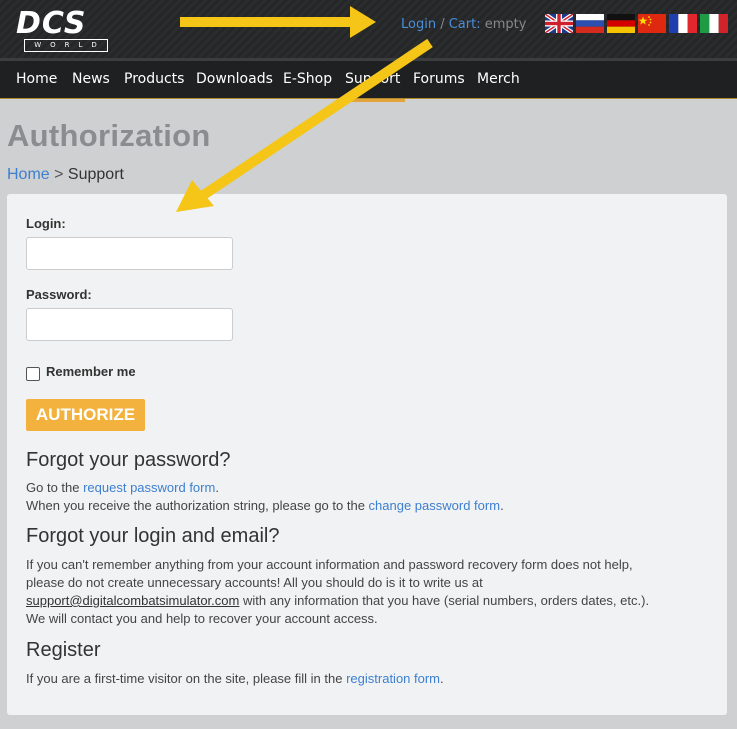  What do you see at coordinates (439, 79) in the screenshot?
I see `nav-forums: Forums` at bounding box center [439, 79].